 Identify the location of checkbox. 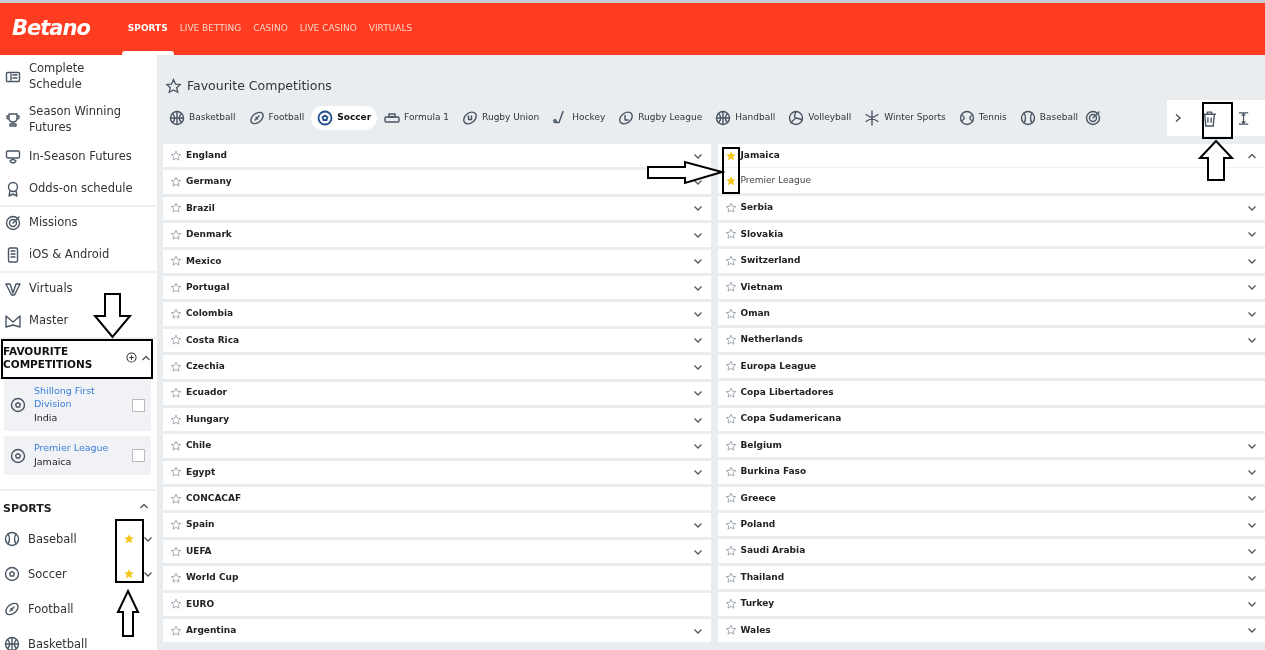
(138, 405).